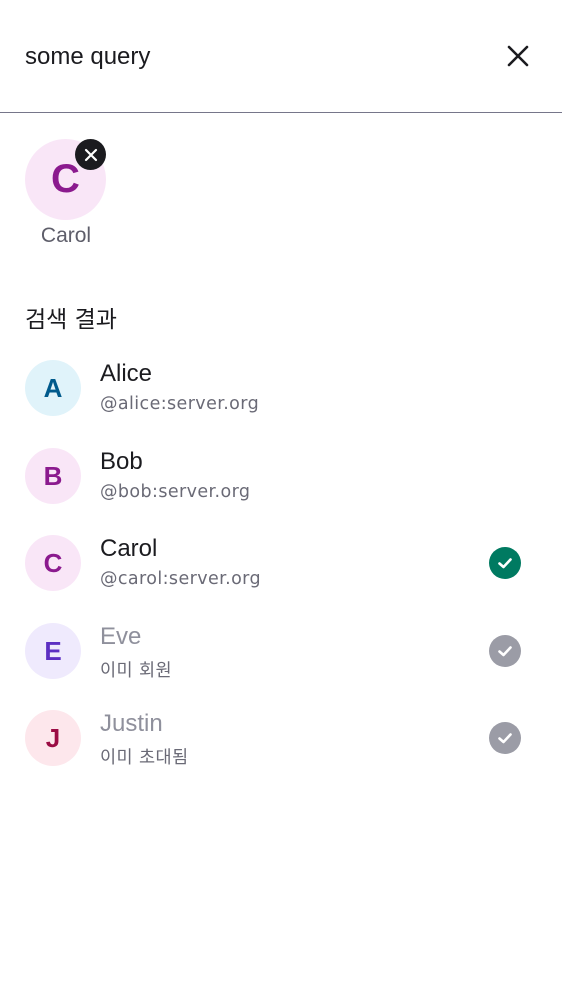  I want to click on selected-user-name: Carol, so click(66, 235).